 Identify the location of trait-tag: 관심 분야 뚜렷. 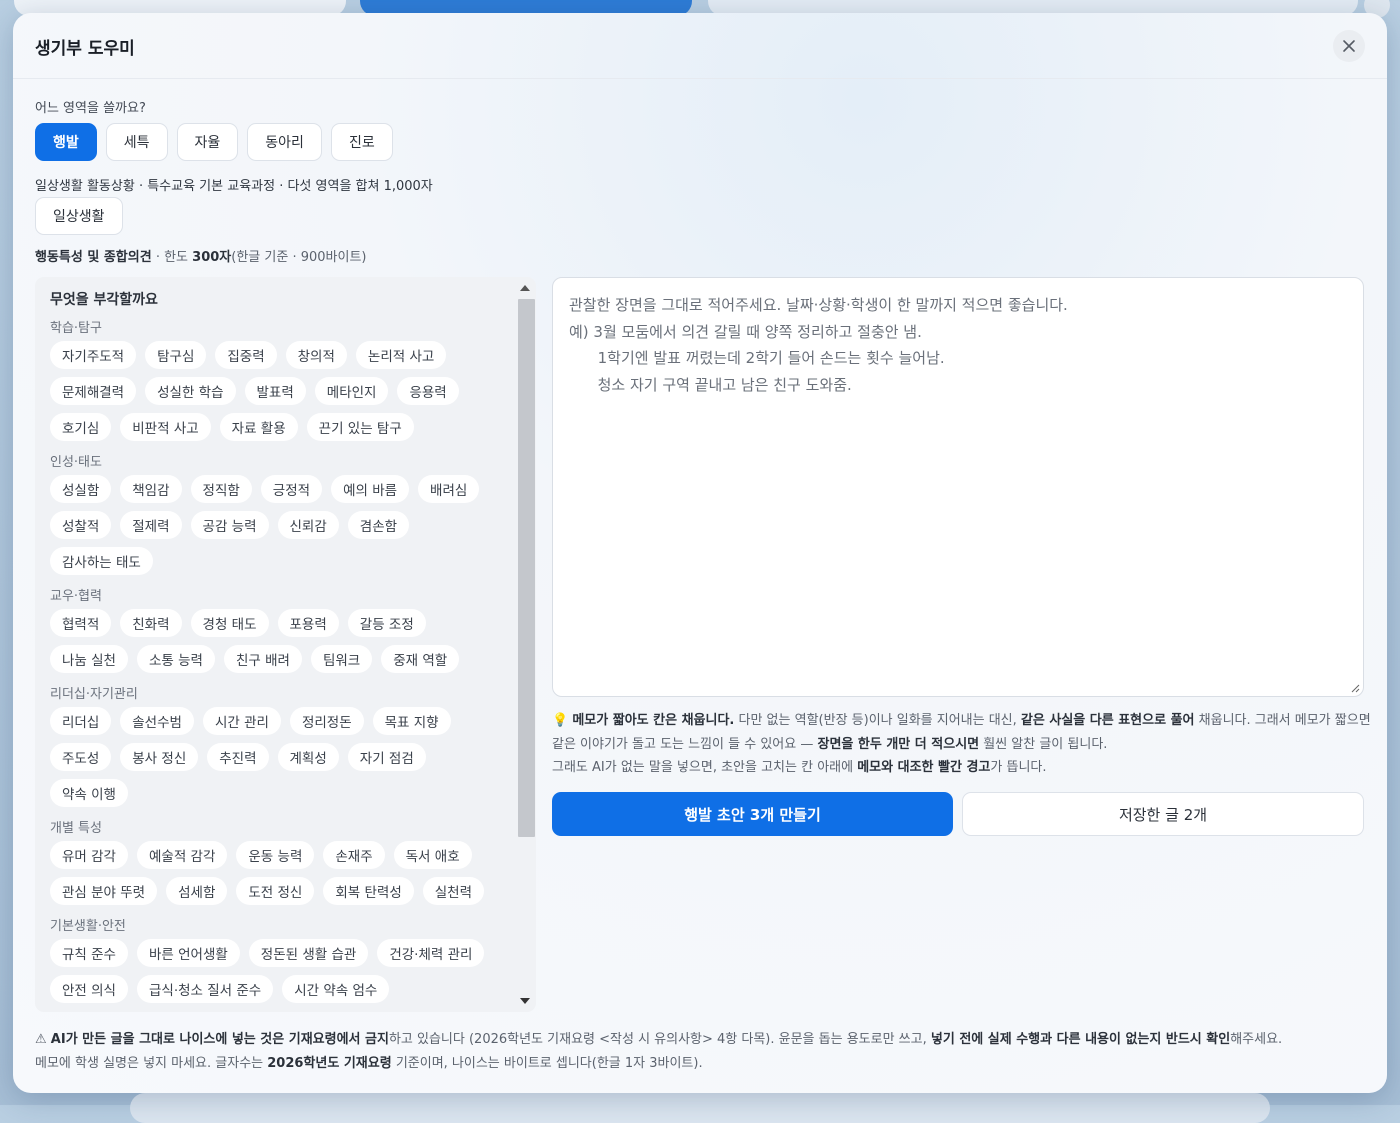
(104, 891).